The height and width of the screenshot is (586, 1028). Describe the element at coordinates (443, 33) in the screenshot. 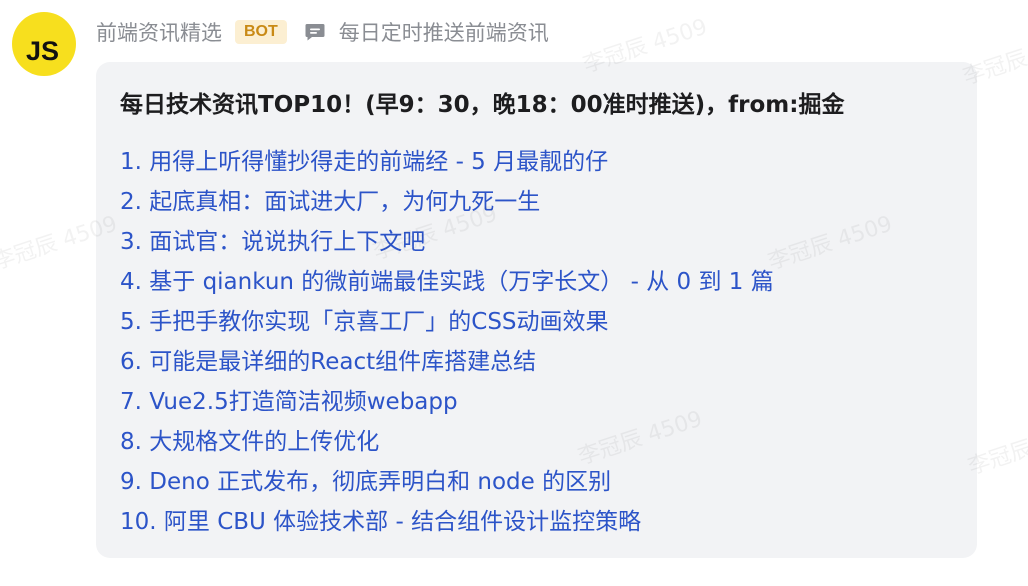

I see `channel-description: 每日定时推送前端资讯` at that location.